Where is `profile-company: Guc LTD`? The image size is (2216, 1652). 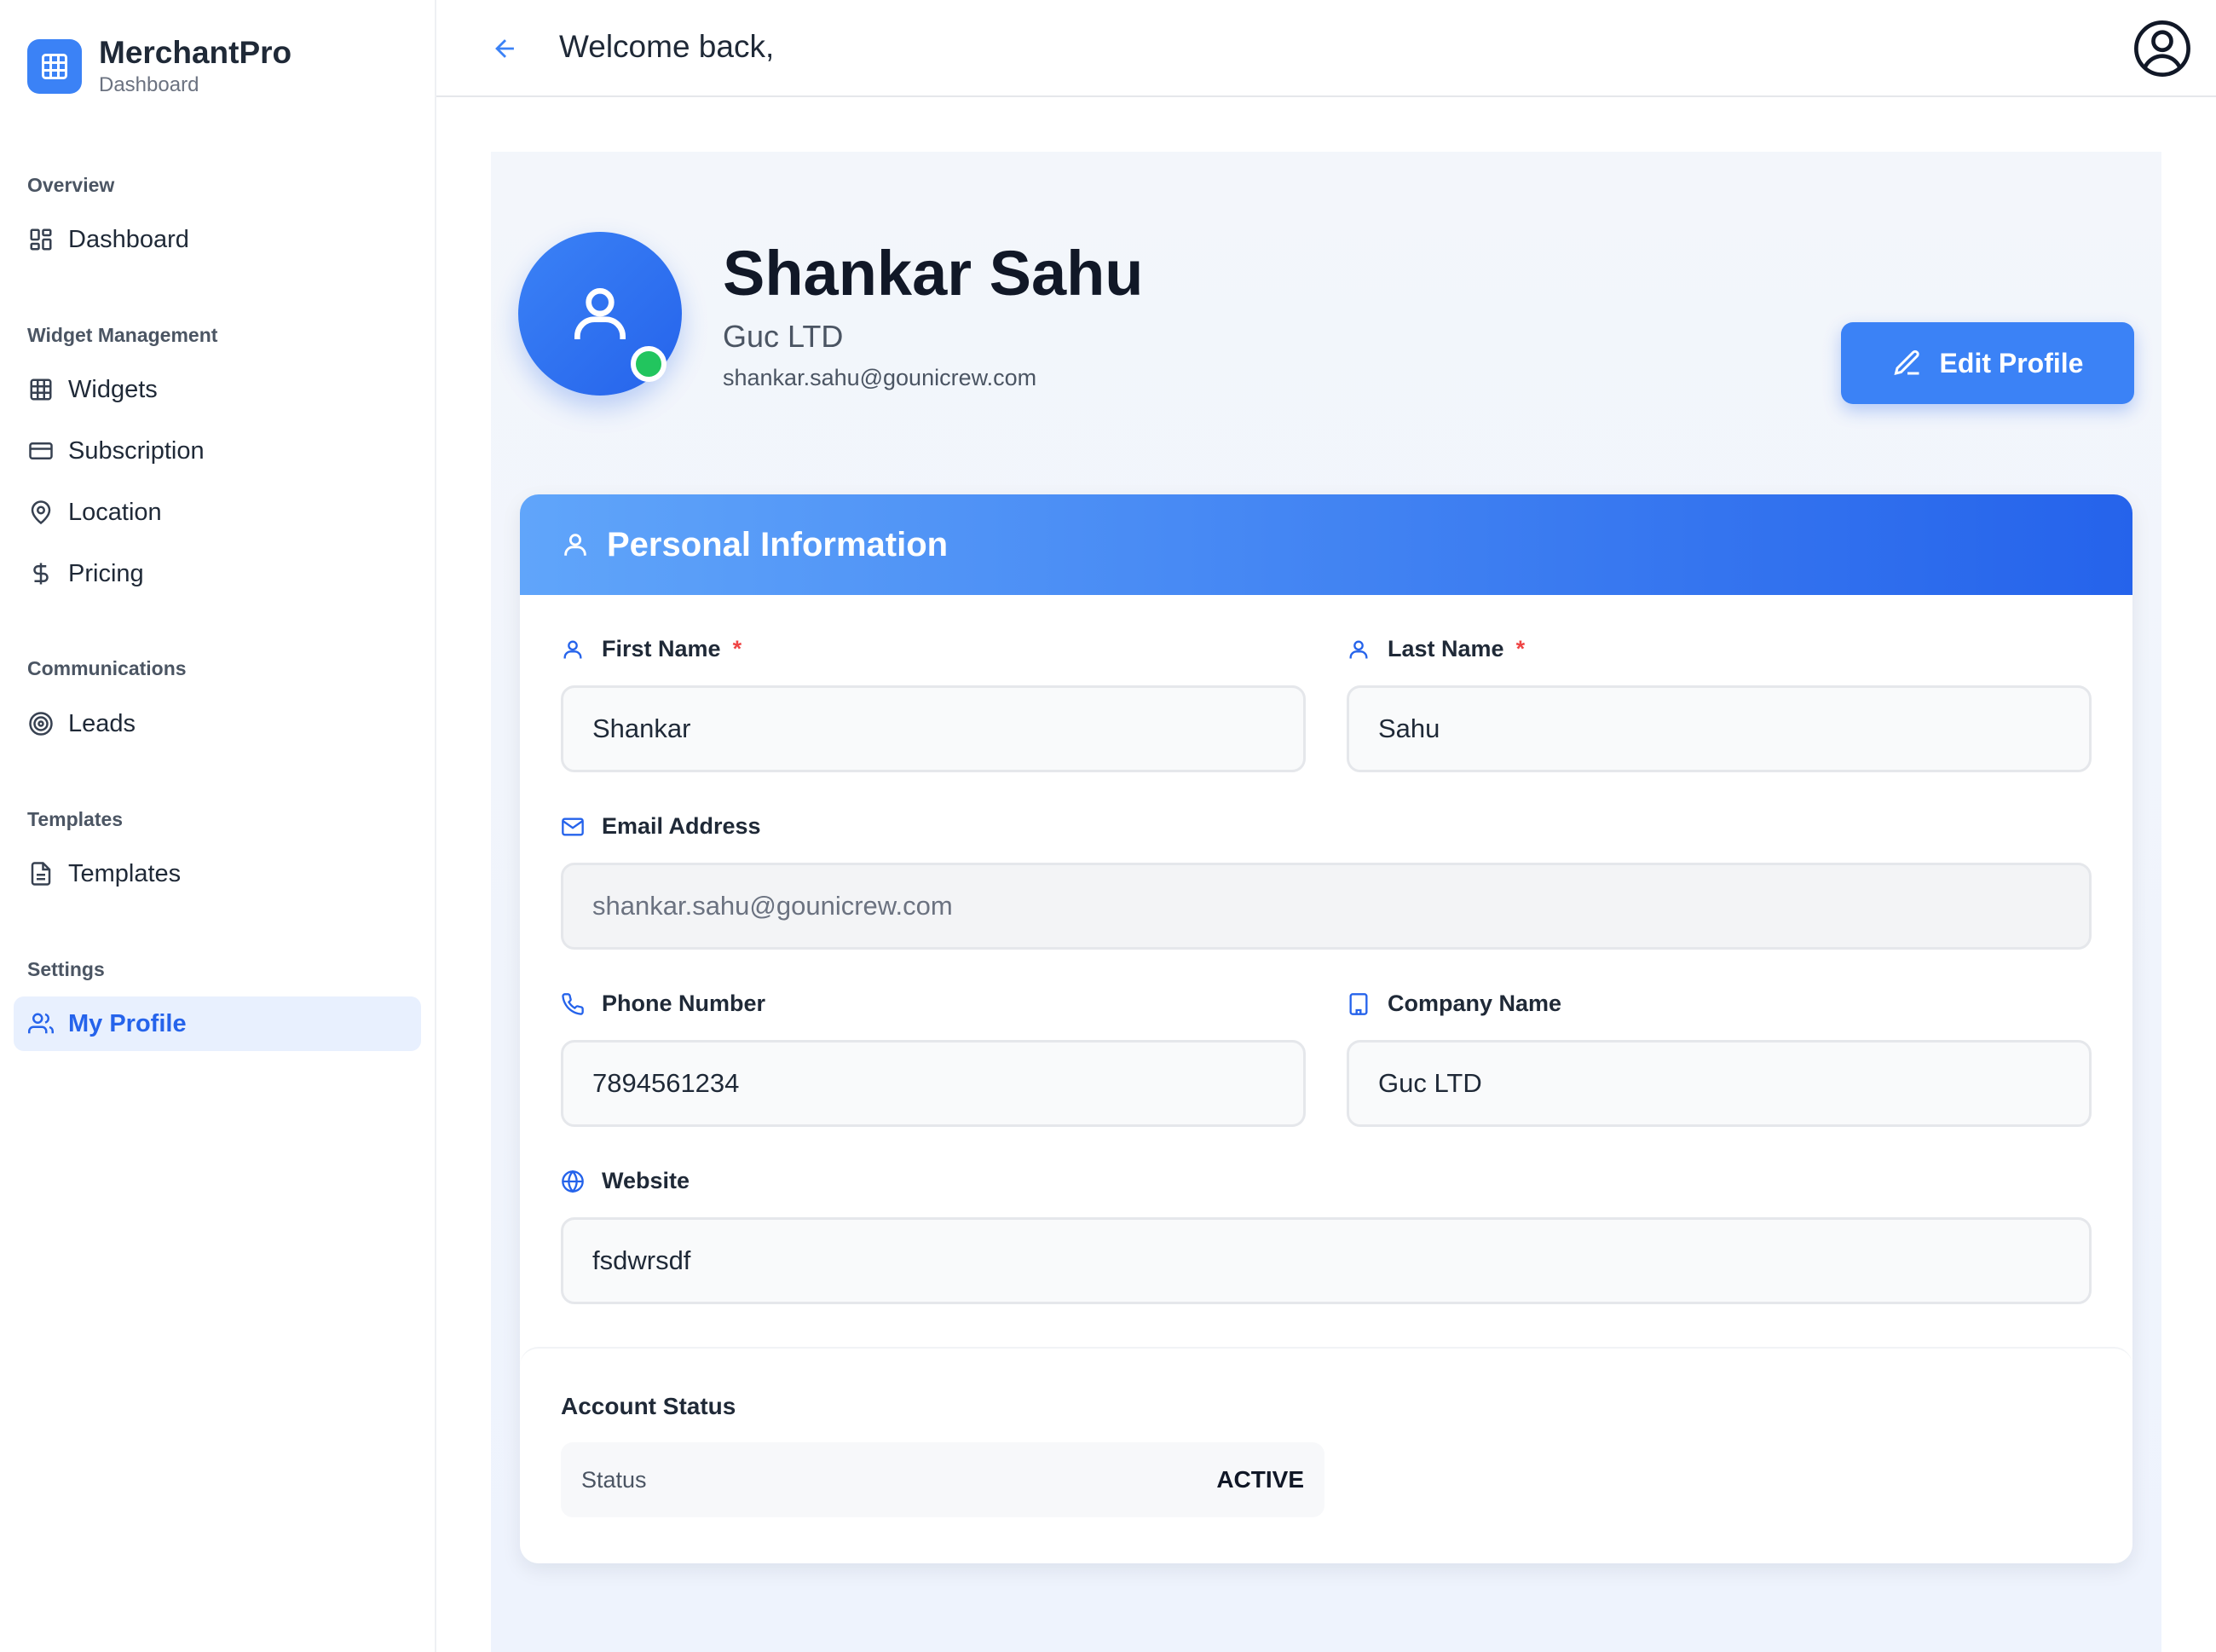
profile-company: Guc LTD is located at coordinates (783, 336).